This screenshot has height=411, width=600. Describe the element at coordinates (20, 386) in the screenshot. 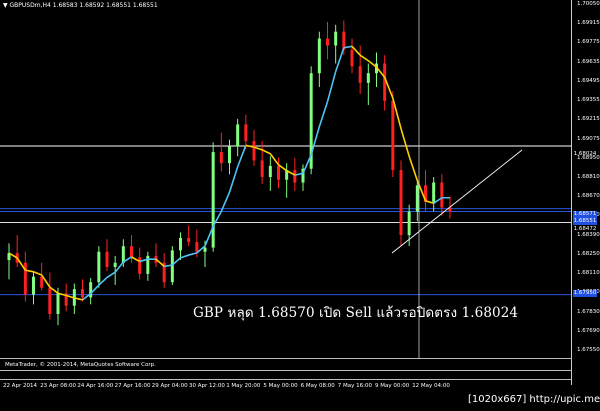

I see `time-axis-label: 22 Apr 2014` at that location.